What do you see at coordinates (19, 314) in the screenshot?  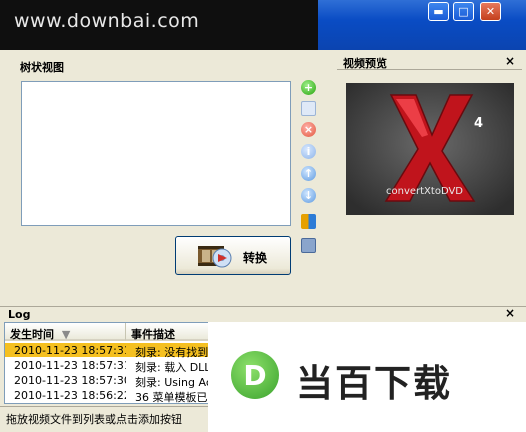 I see `log-panel-title: Log` at bounding box center [19, 314].